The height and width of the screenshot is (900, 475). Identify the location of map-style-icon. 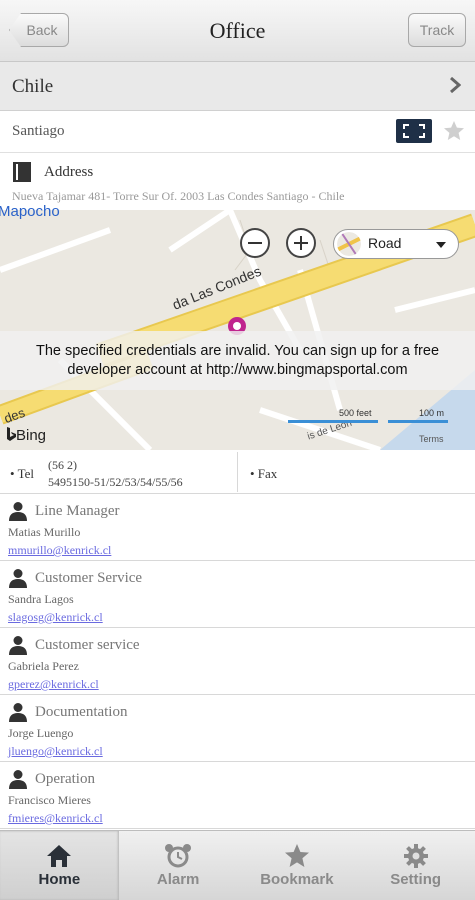
(349, 244).